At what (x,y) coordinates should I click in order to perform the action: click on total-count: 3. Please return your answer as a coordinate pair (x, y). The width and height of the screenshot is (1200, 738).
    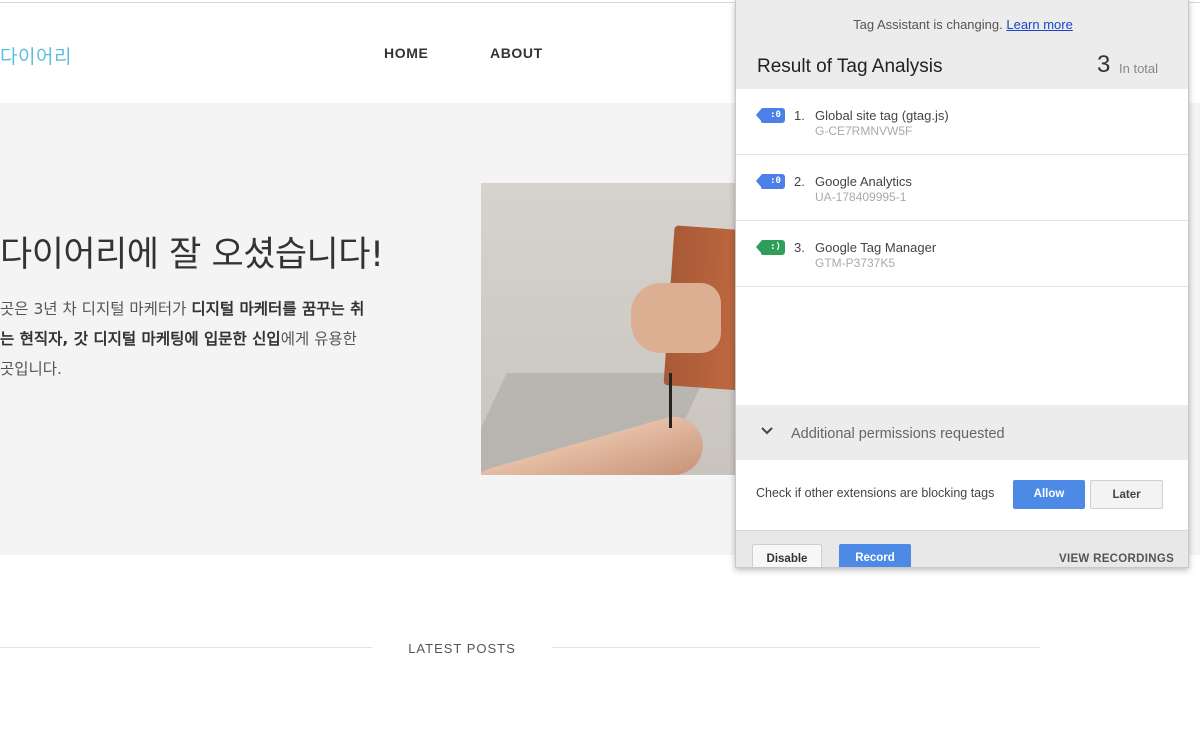
    Looking at the image, I should click on (1104, 64).